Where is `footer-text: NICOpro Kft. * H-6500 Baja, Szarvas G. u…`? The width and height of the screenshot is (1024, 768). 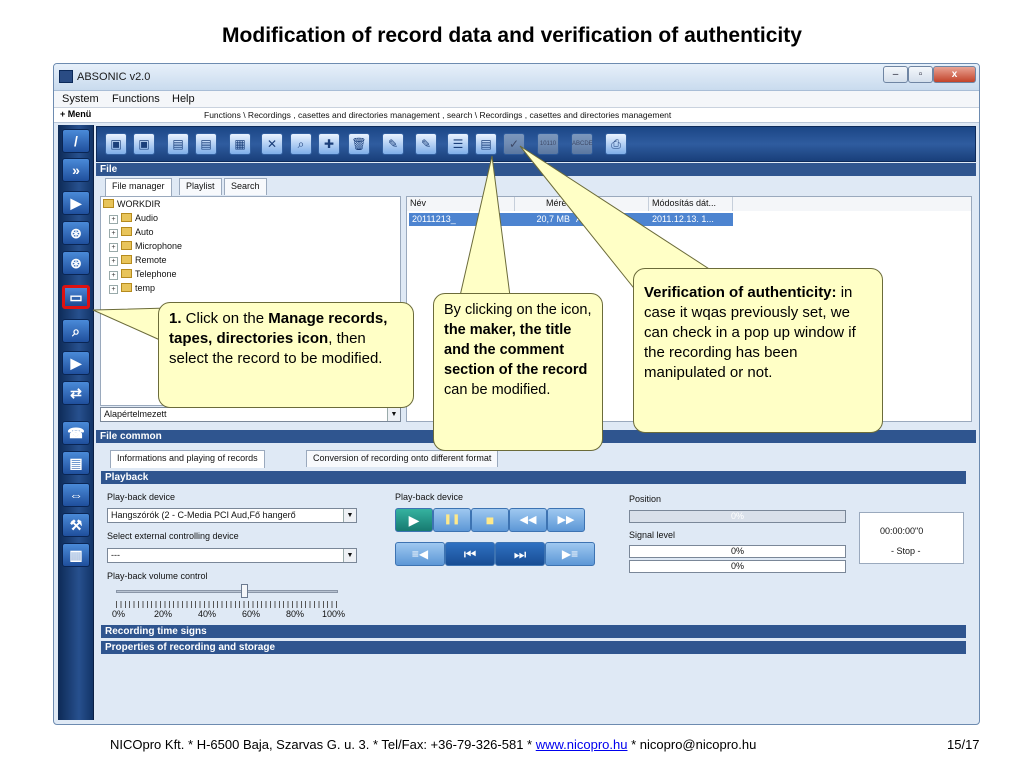 footer-text: NICOpro Kft. * H-6500 Baja, Szarvas G. u… is located at coordinates (433, 744).